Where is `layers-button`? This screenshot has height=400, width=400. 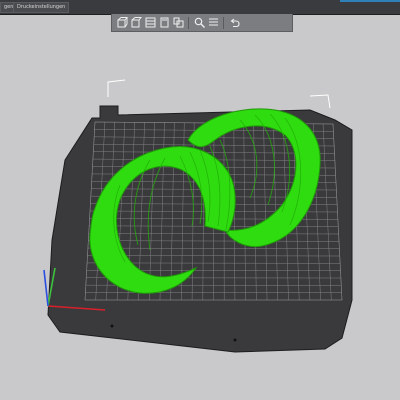
layers-button is located at coordinates (213, 23).